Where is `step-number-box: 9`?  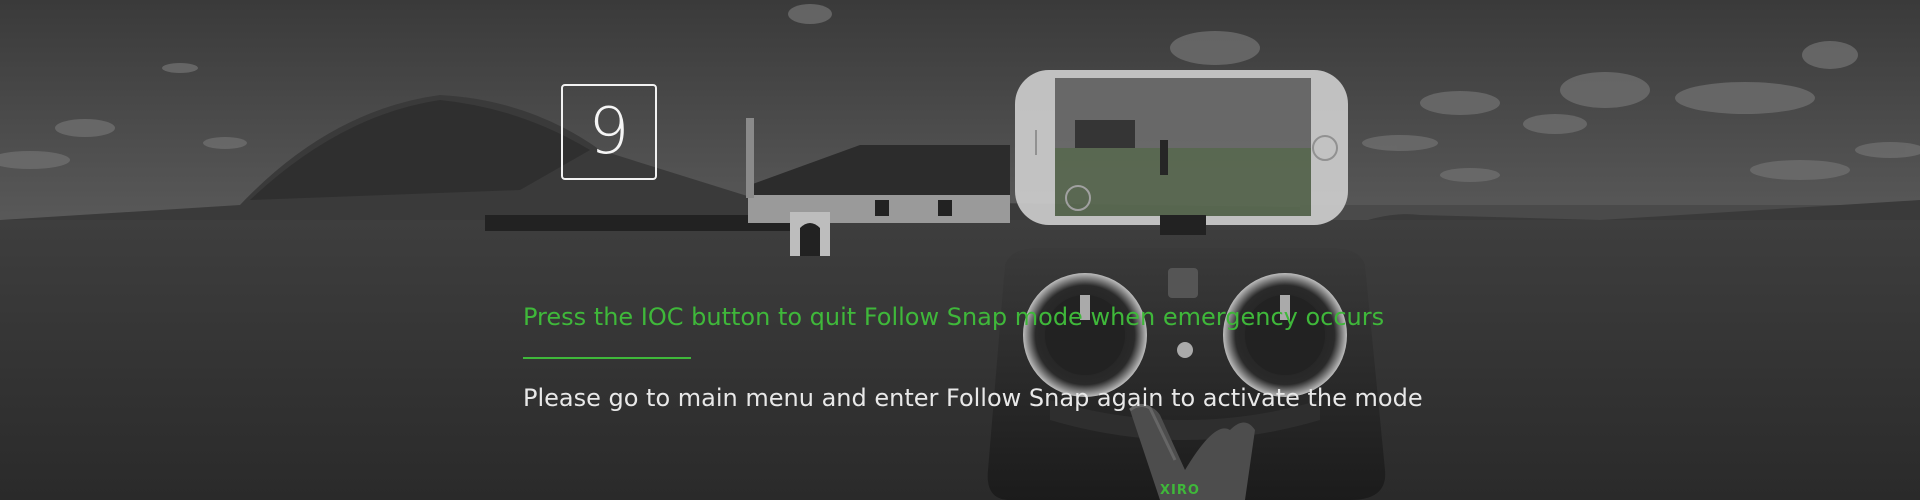
step-number-box: 9 is located at coordinates (609, 132).